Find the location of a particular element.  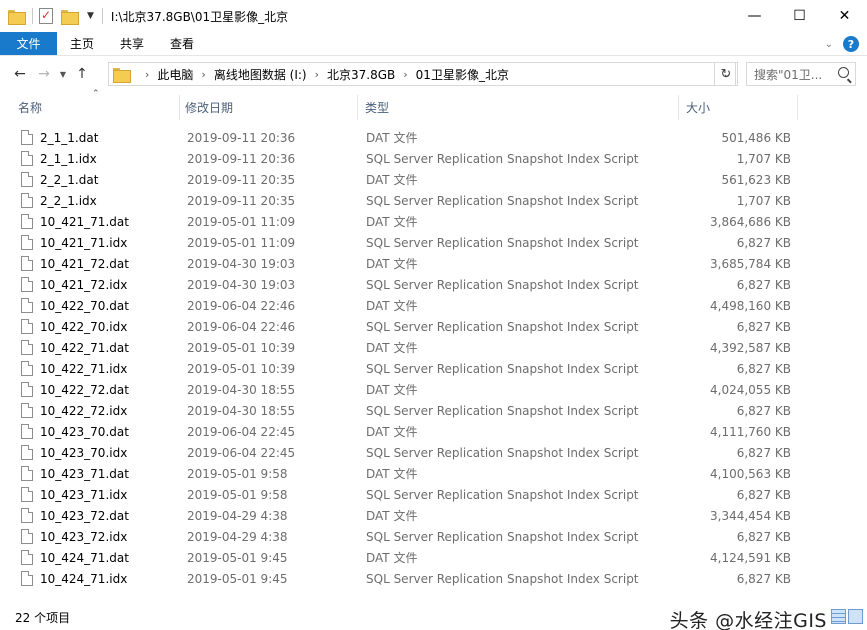

large-icons-view-icon is located at coordinates (855, 616).